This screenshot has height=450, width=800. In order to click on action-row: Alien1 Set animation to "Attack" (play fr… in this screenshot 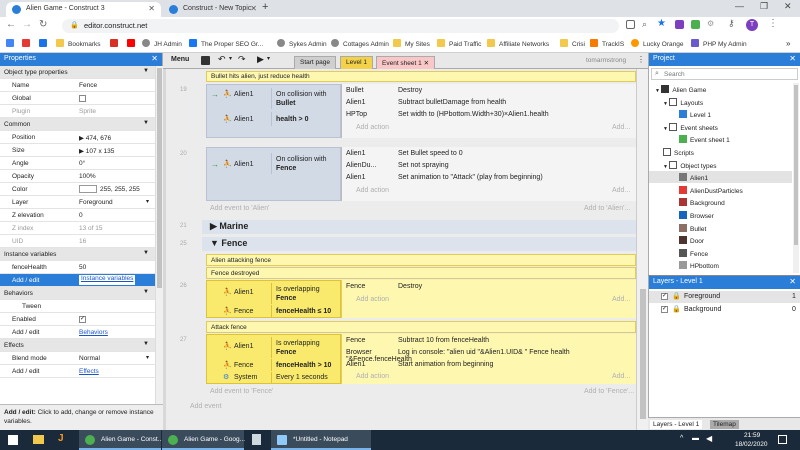, I will do `click(444, 177)`.